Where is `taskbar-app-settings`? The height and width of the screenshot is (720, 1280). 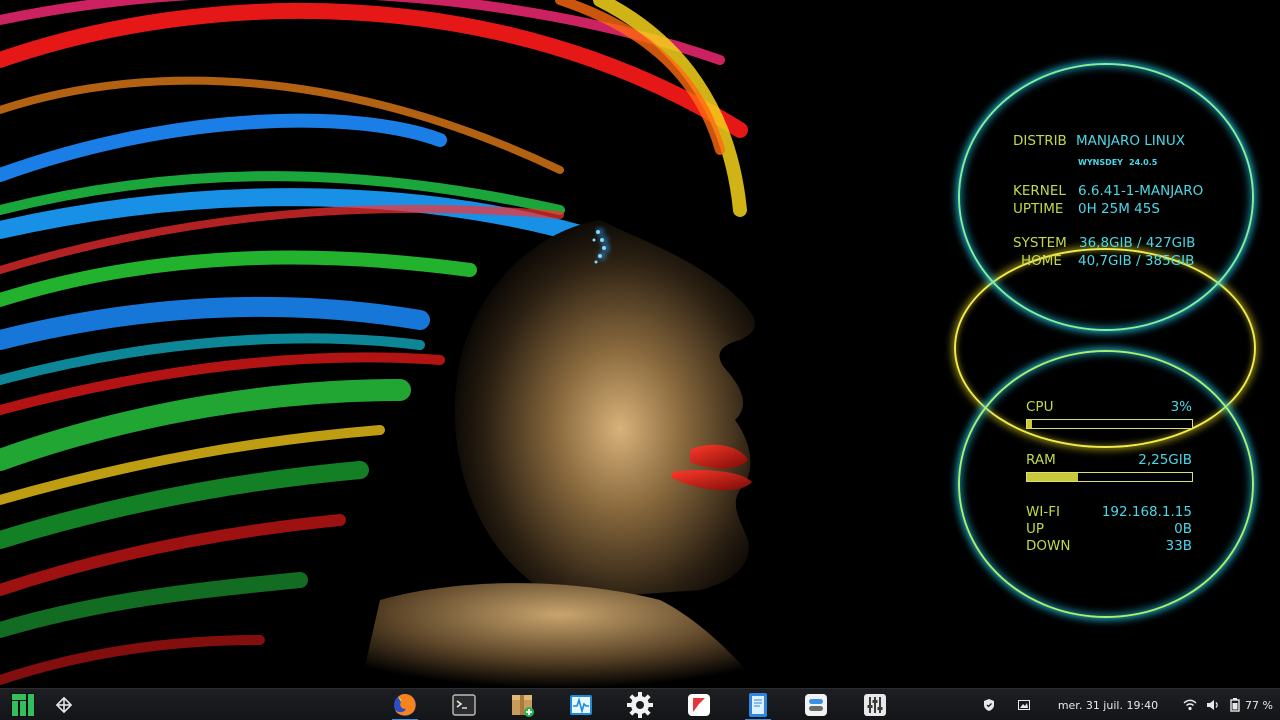 taskbar-app-settings is located at coordinates (640, 704).